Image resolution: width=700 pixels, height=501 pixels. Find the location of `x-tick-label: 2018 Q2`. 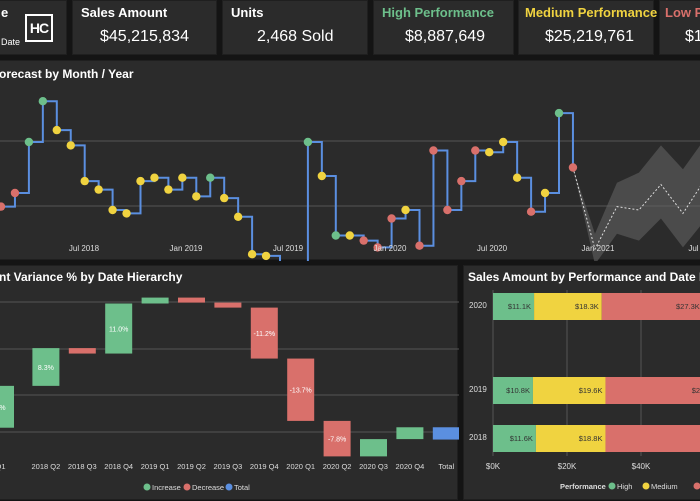

x-tick-label: 2018 Q2 is located at coordinates (46, 466).